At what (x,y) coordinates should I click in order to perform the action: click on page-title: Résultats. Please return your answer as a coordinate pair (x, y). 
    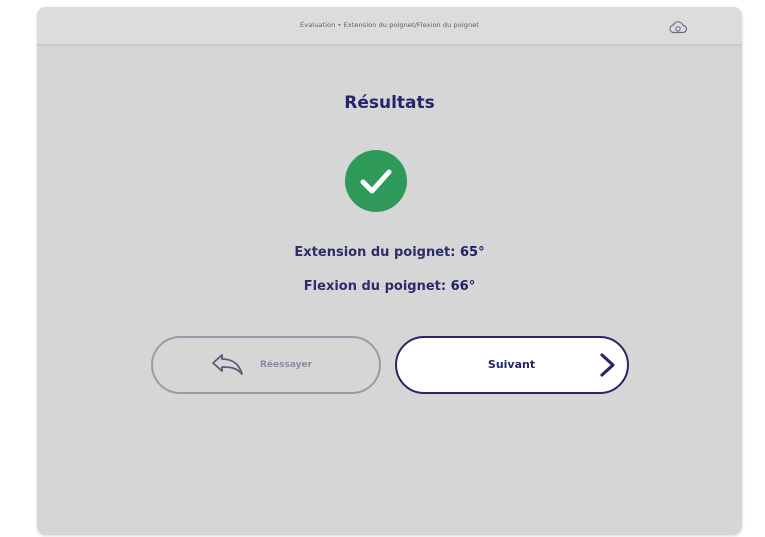
    Looking at the image, I should click on (389, 103).